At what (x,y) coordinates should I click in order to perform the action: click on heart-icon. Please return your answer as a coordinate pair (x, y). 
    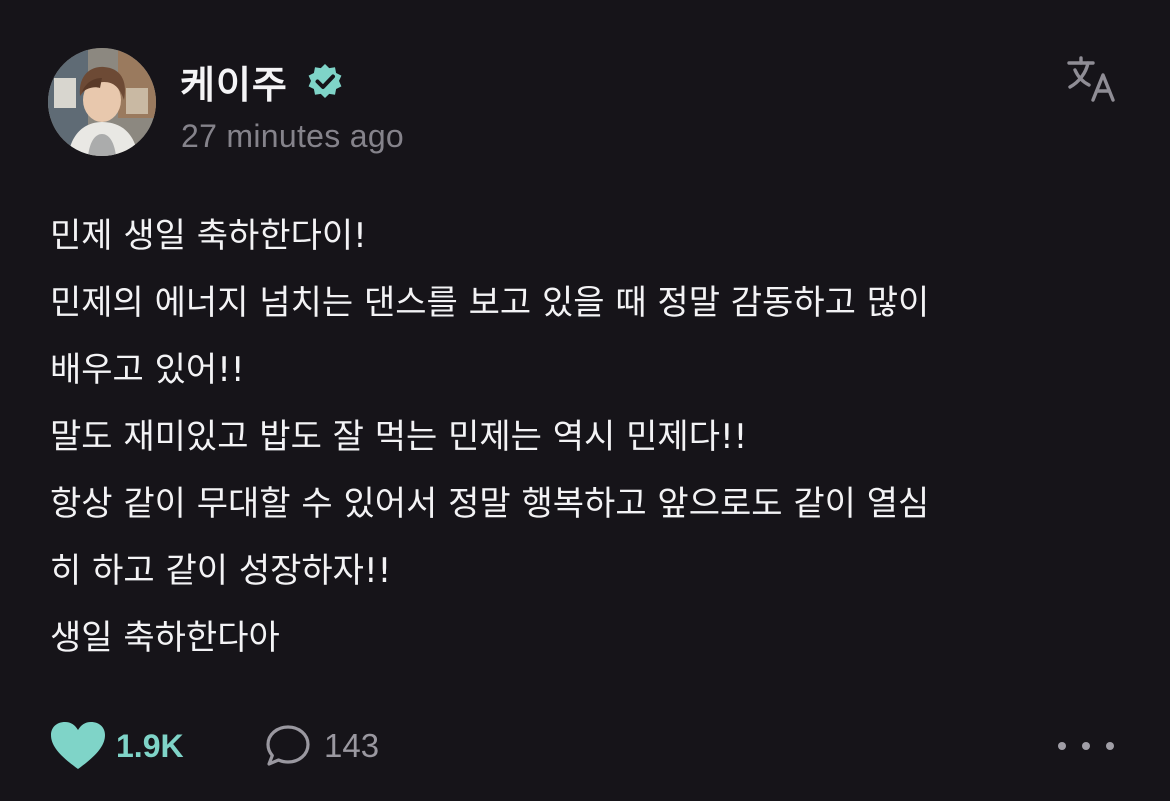
    Looking at the image, I should click on (78, 745).